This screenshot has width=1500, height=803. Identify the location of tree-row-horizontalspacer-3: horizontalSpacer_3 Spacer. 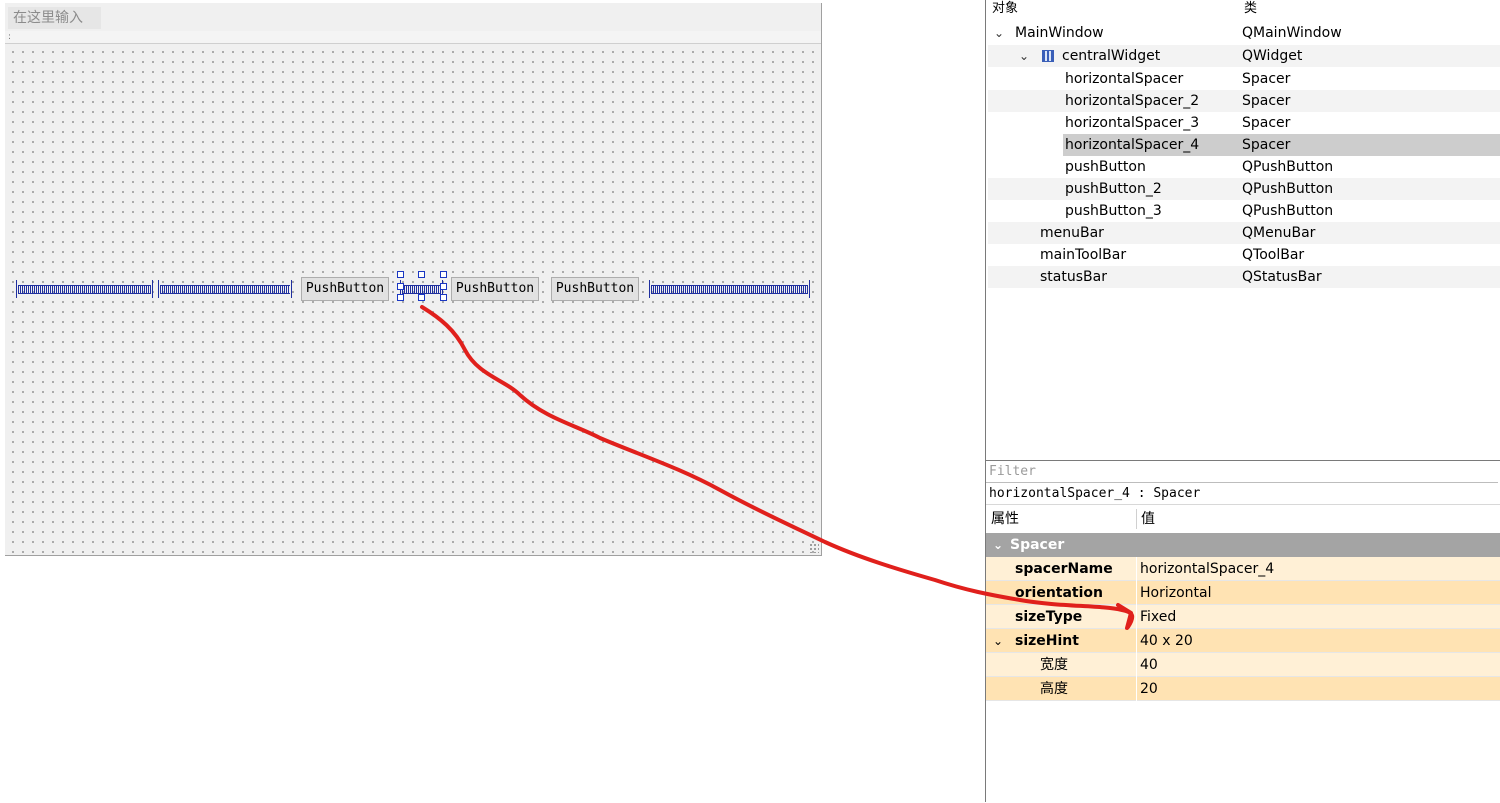
(1244, 123).